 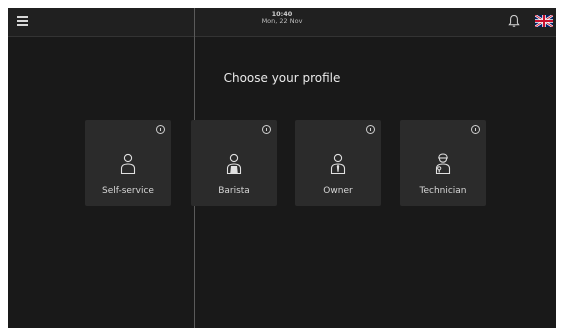 I want to click on technician-icon, so click(x=443, y=164).